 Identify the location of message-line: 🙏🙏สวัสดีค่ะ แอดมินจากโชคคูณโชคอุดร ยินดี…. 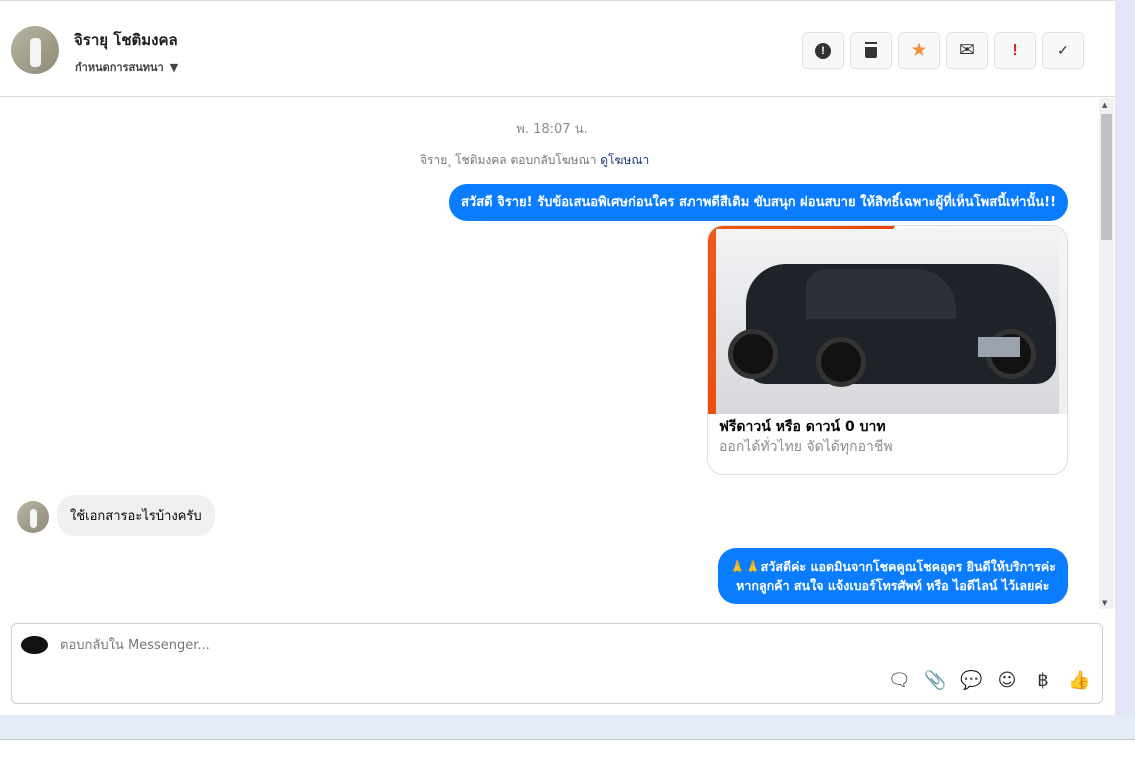
(892, 566).